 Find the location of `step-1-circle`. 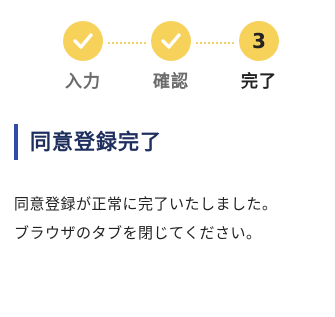

step-1-circle is located at coordinates (83, 41).